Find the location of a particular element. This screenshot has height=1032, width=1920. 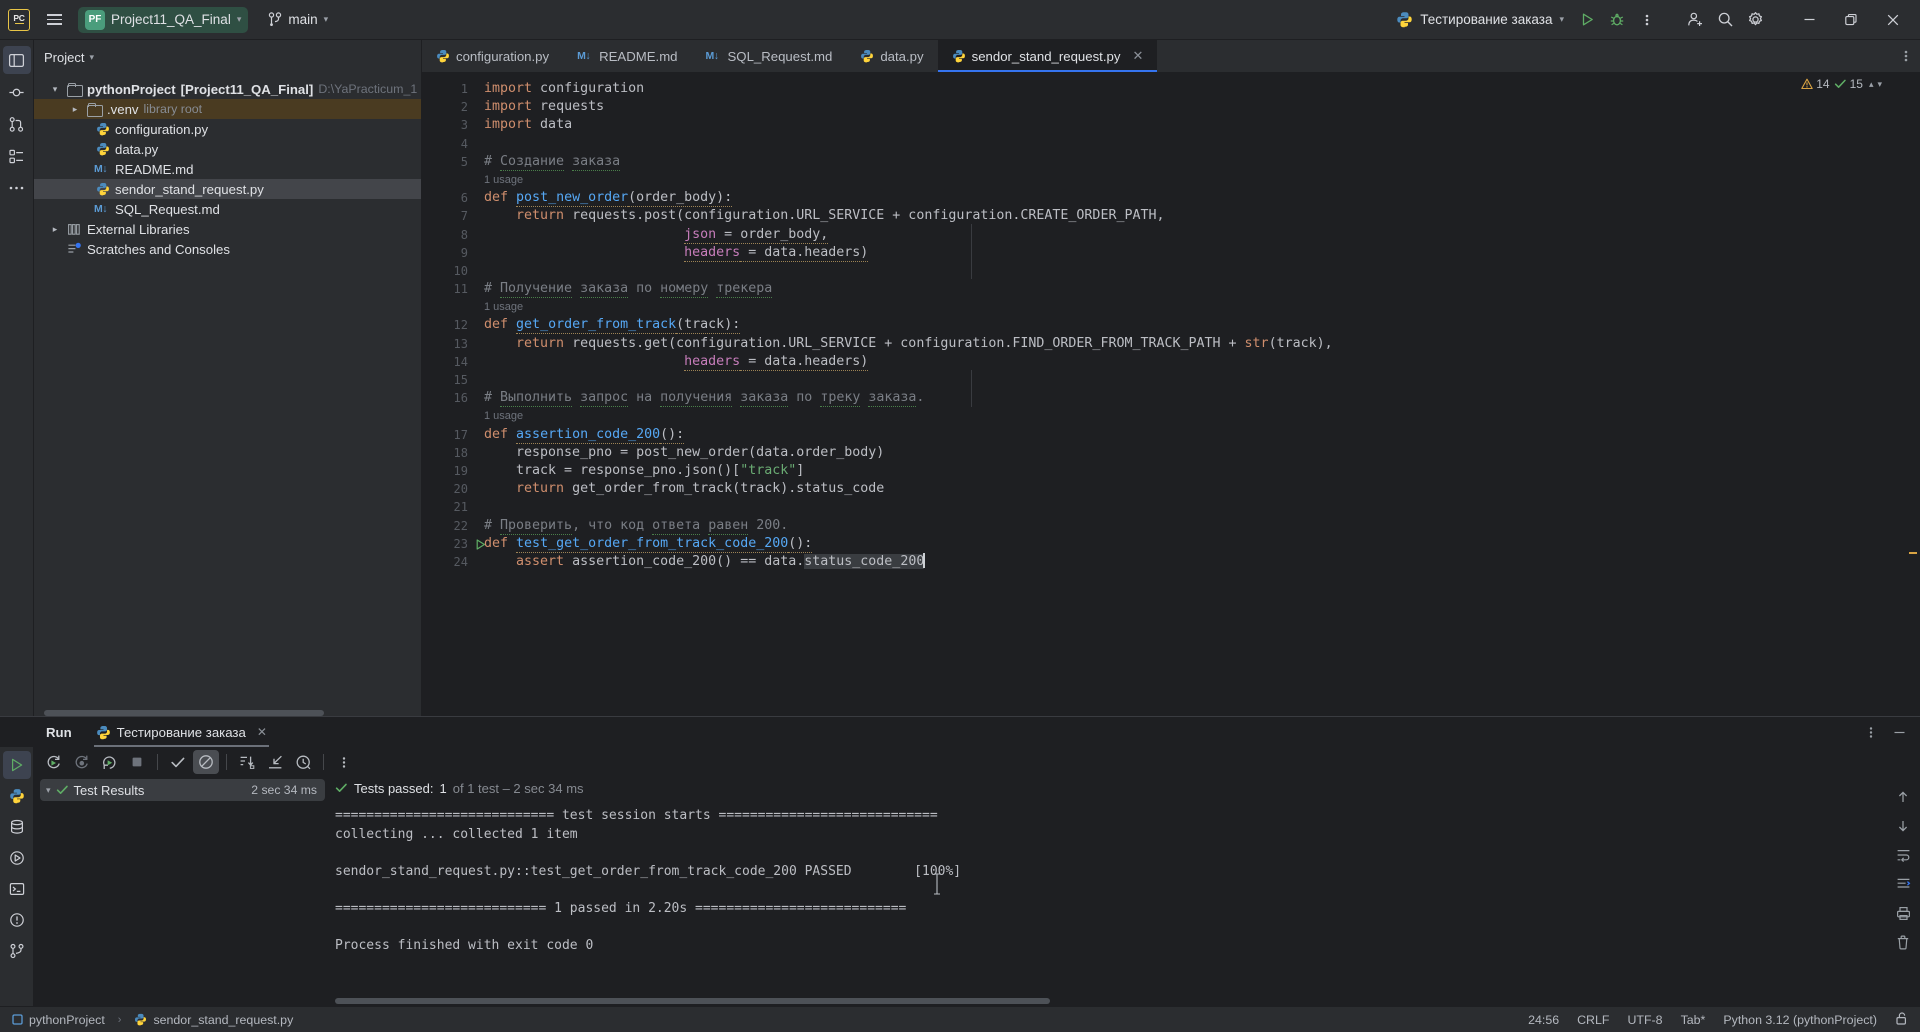

python-packages-icon is located at coordinates (17, 796).